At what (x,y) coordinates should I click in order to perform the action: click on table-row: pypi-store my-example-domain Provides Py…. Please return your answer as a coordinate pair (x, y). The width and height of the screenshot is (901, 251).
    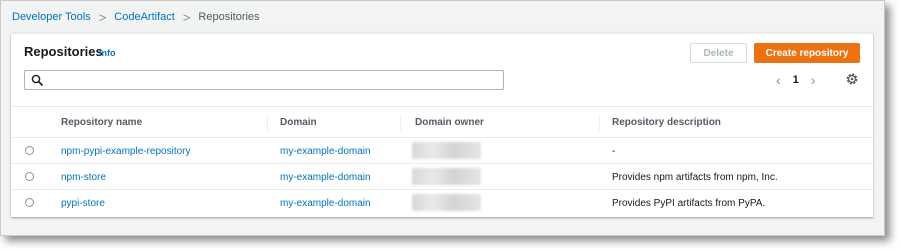
    Looking at the image, I should click on (442, 203).